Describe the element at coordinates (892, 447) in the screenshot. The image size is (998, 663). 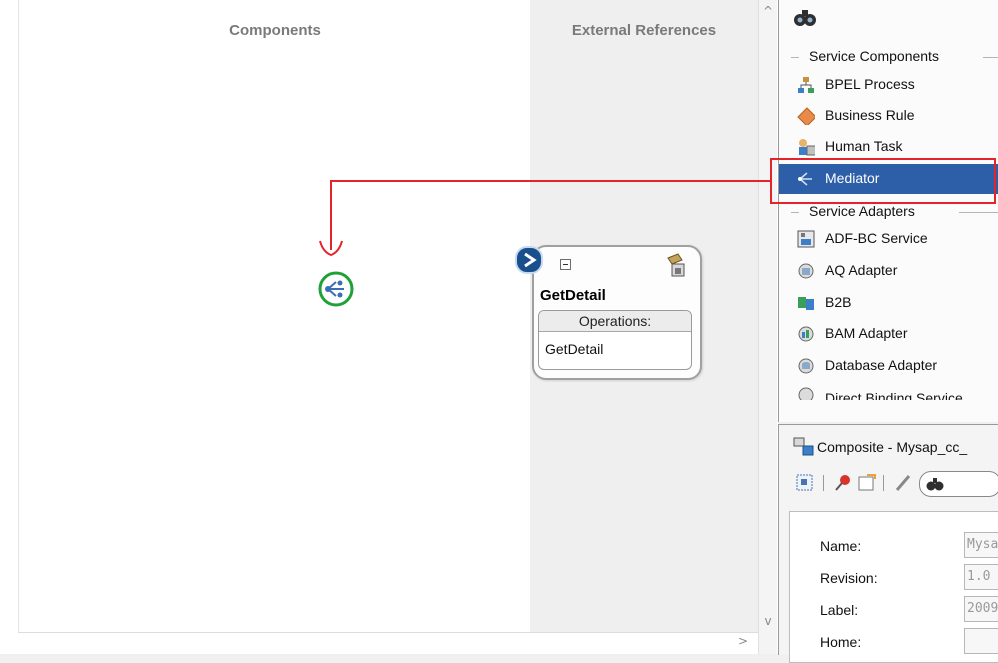
I see `properties-title: Composite - Mysap_cc_` at that location.